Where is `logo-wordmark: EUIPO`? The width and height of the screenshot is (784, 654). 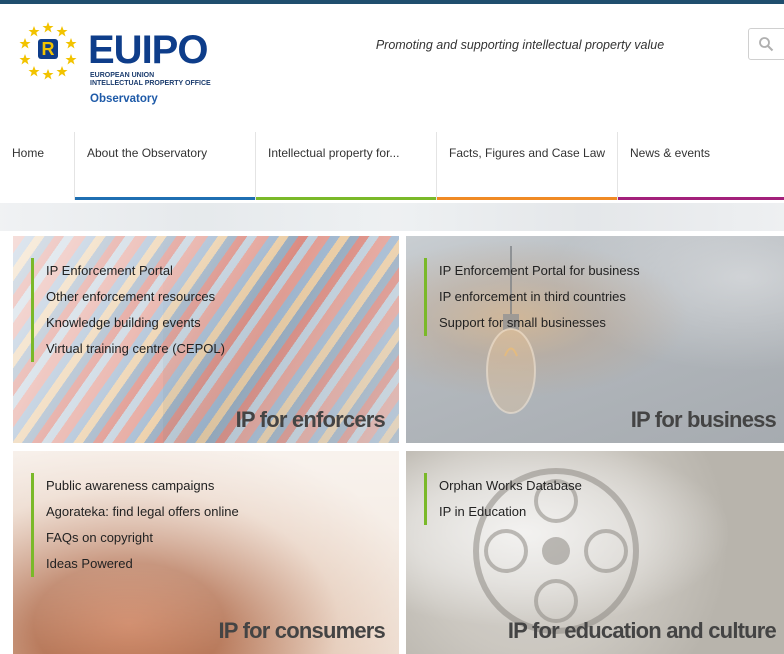
logo-wordmark: EUIPO is located at coordinates (148, 50).